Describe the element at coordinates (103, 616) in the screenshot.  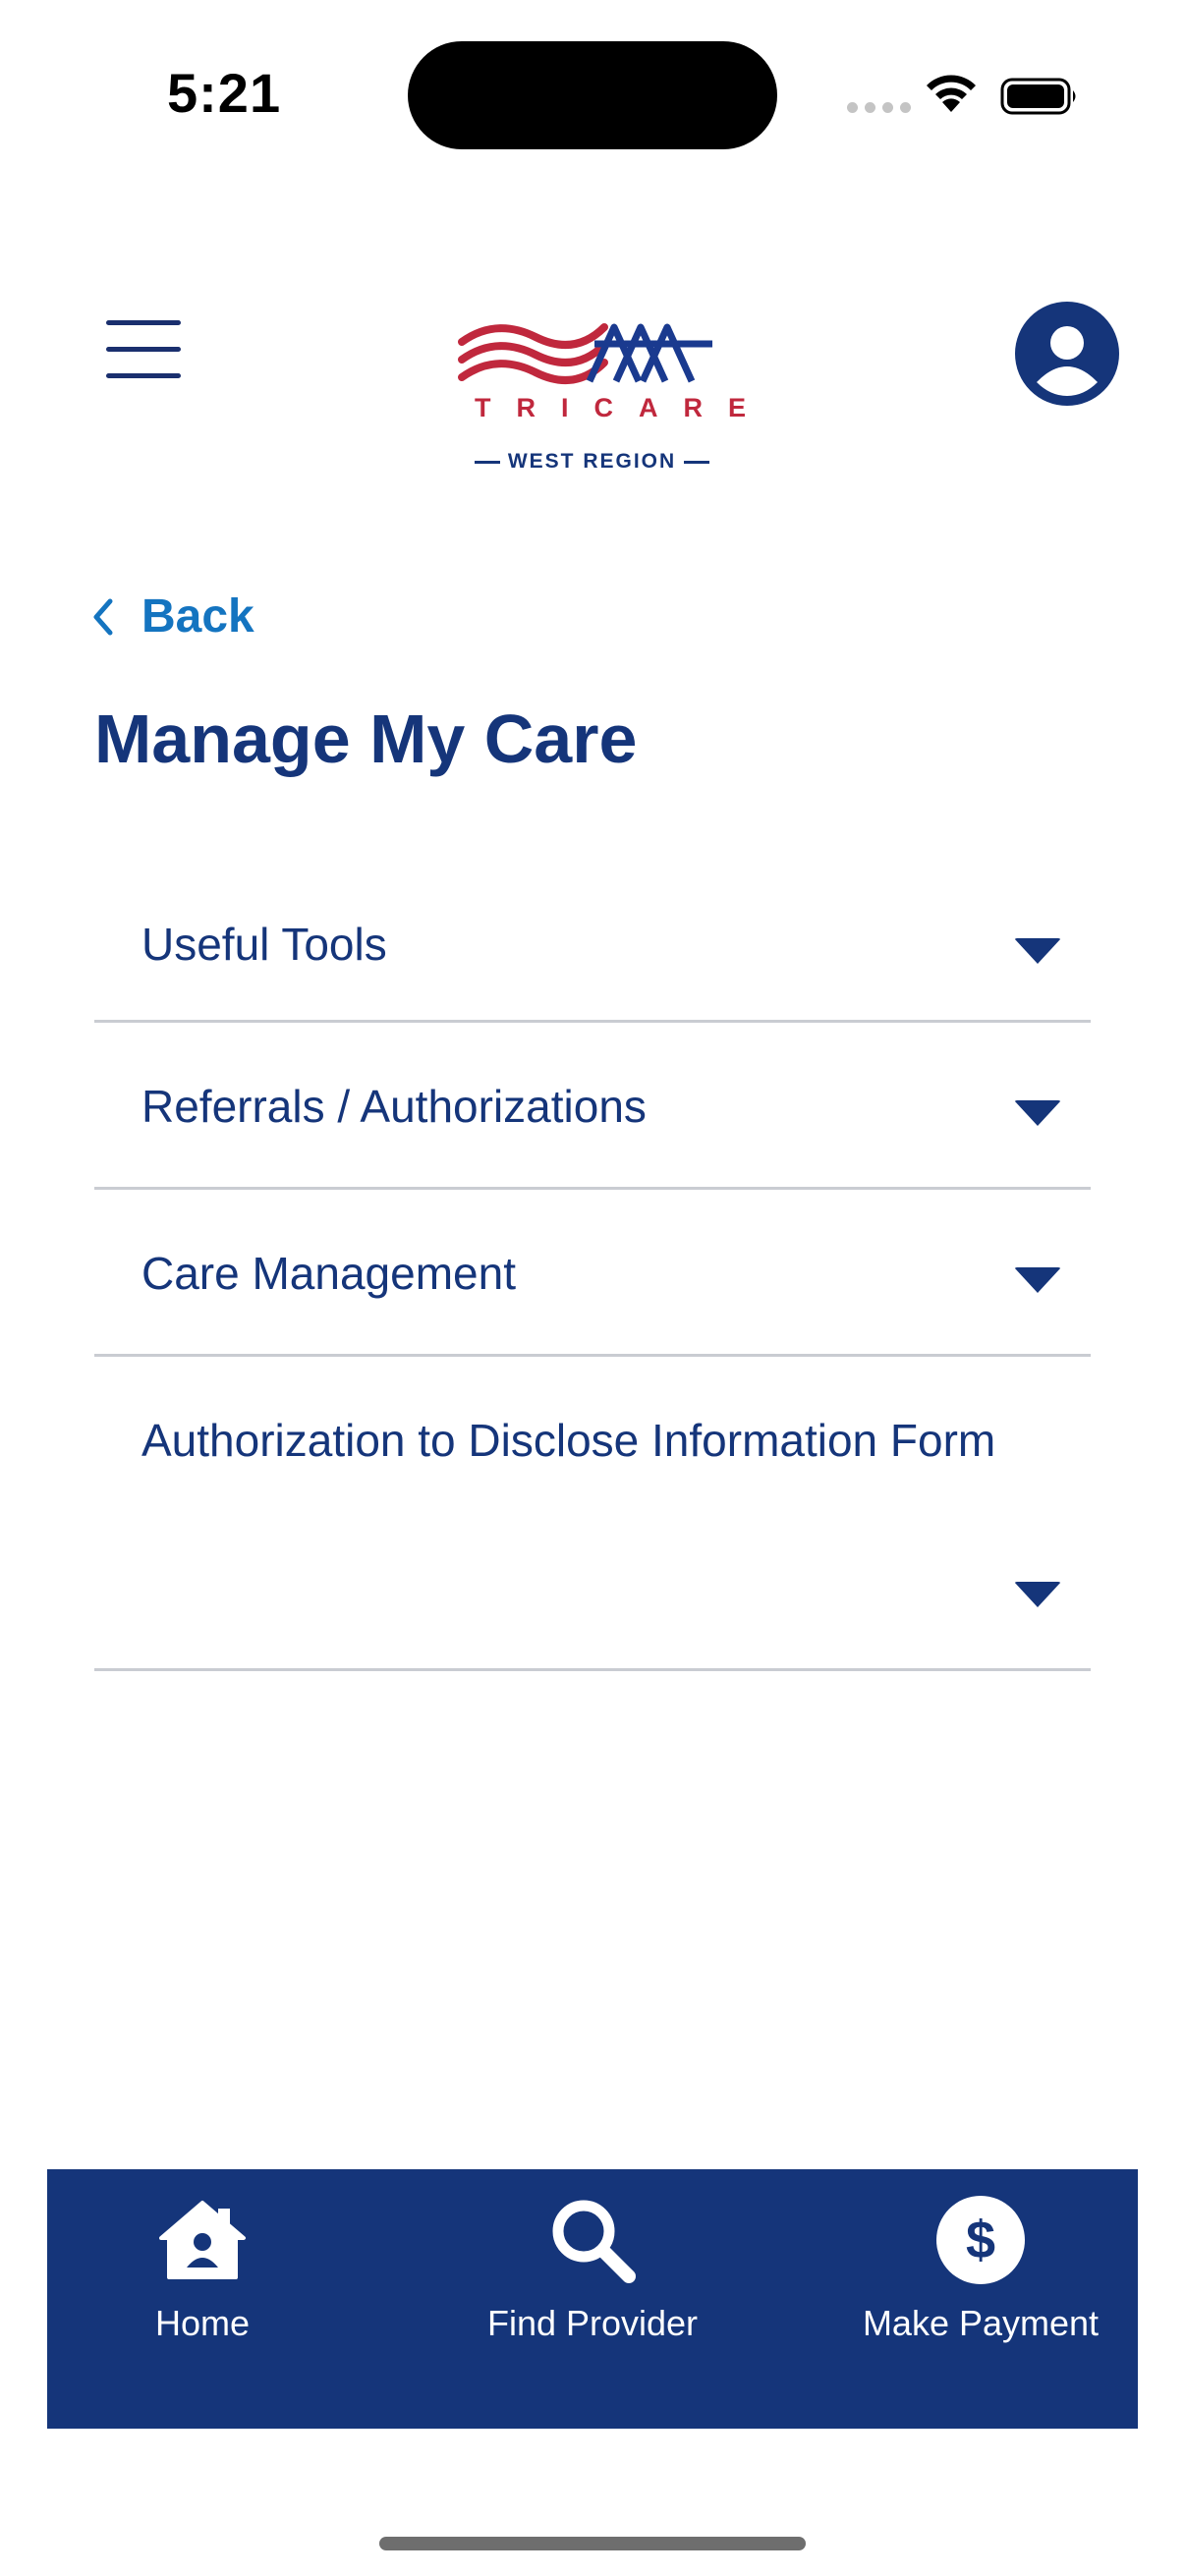
I see `chevron-left-icon` at that location.